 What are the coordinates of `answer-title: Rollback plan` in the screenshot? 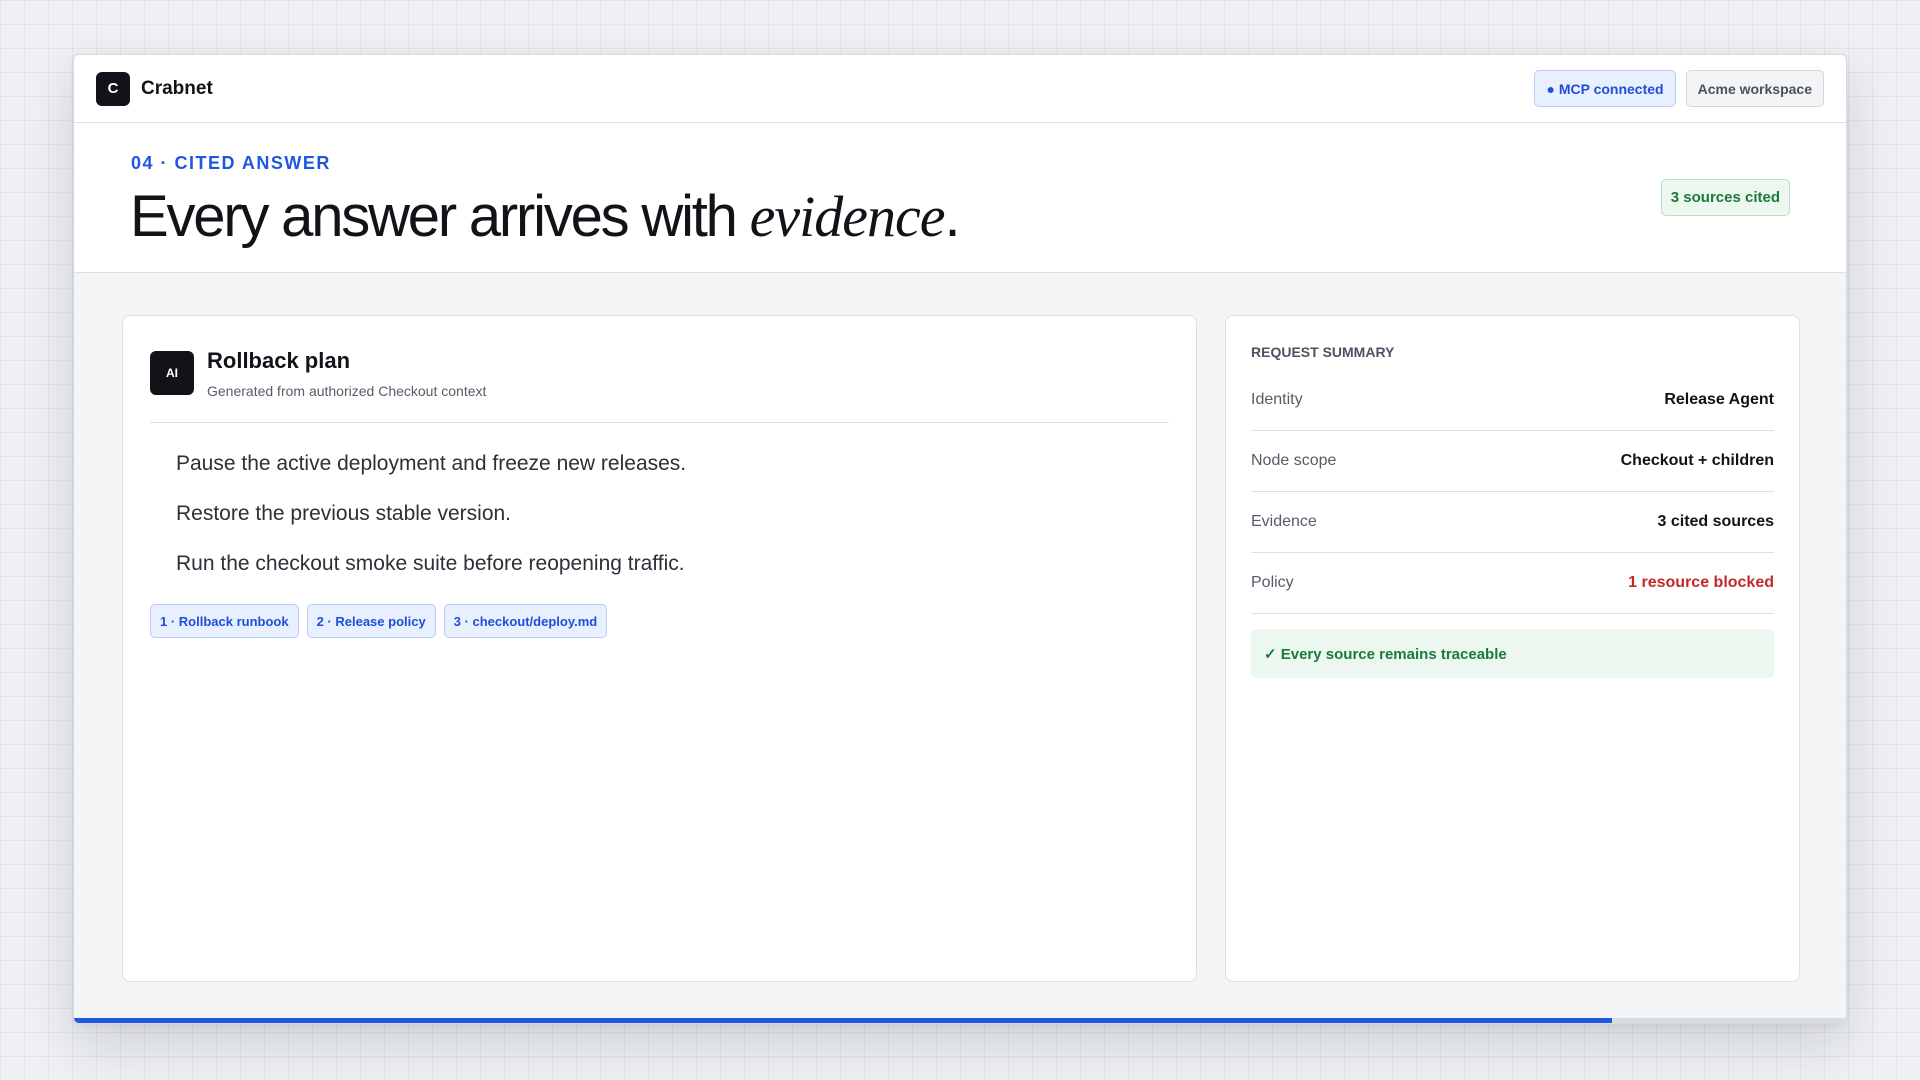 It's located at (279, 360).